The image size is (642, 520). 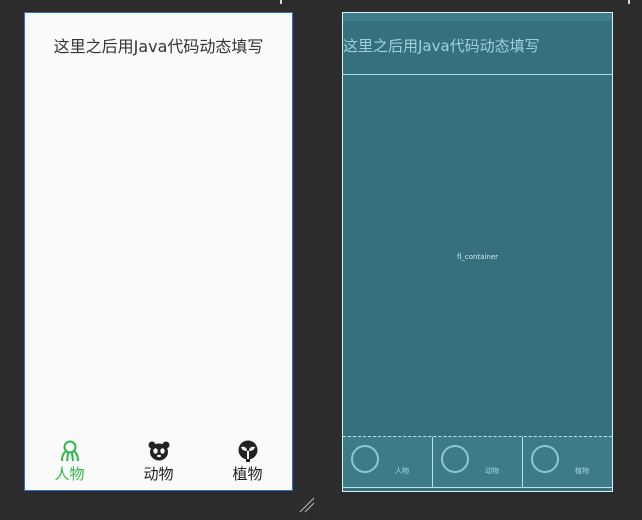 I want to click on blueprint-slot-person: 人物, so click(x=388, y=462).